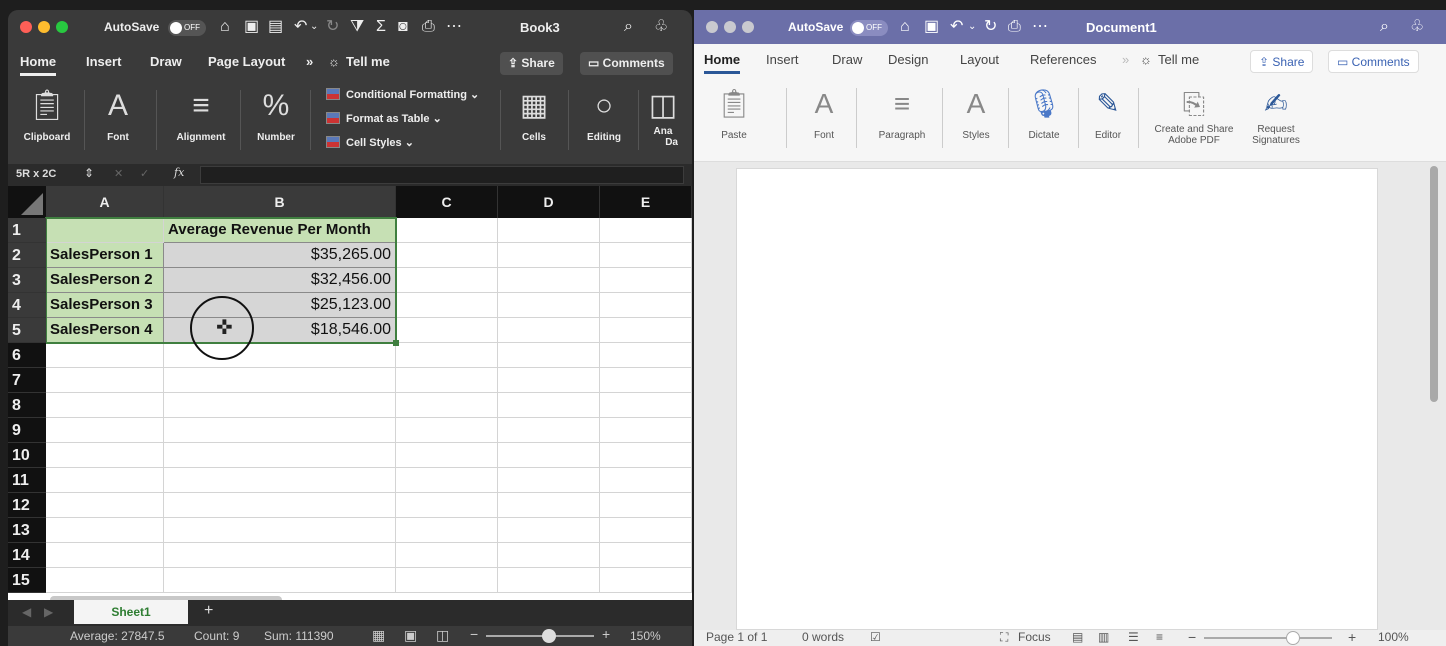 The image size is (1446, 646). Describe the element at coordinates (368, 61) in the screenshot. I see `tell-me-search: Tell me` at that location.